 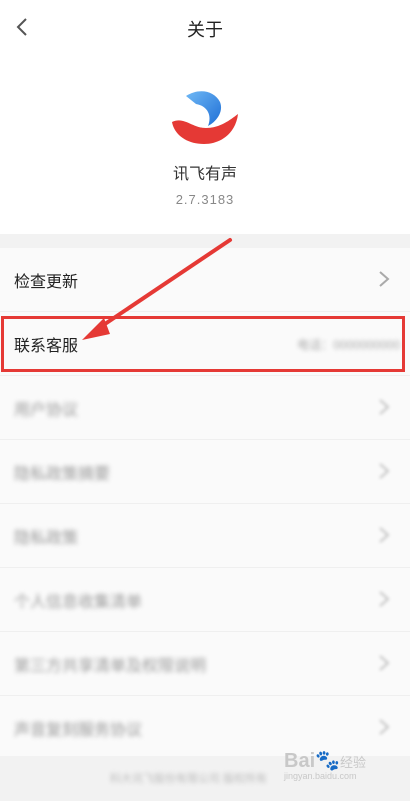 I want to click on list-item-third-party-list: 第三方共享清单及权限说明, so click(x=205, y=664).